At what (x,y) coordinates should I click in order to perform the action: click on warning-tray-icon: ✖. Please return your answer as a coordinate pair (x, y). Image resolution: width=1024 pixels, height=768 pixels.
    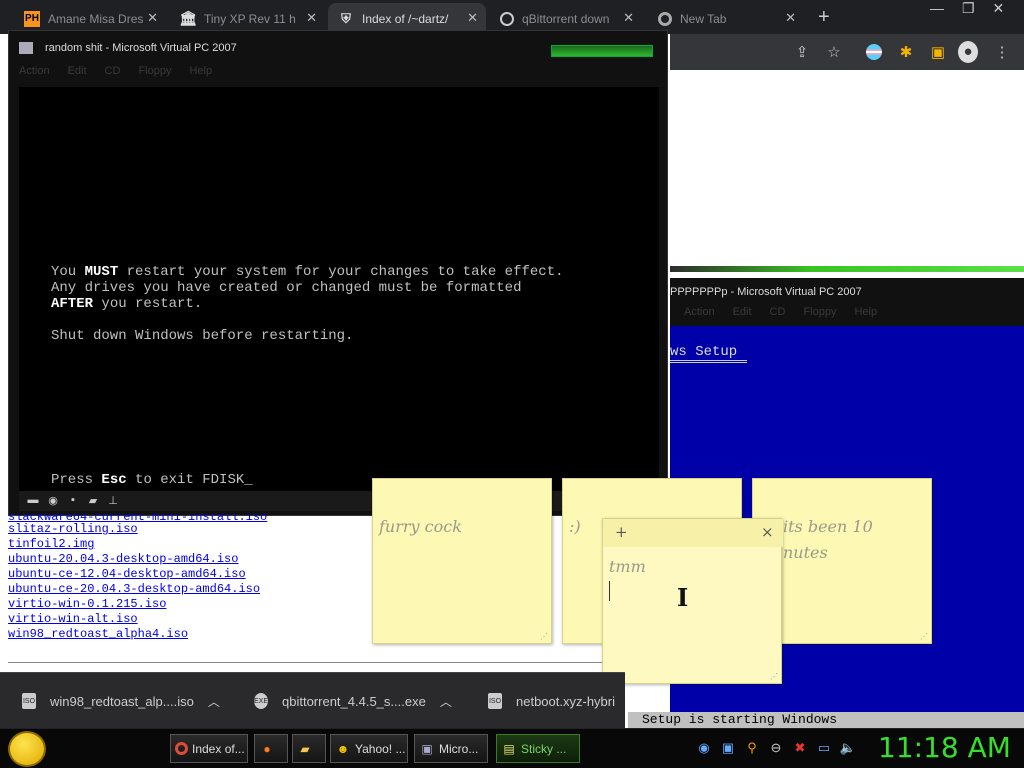
    Looking at the image, I should click on (800, 748).